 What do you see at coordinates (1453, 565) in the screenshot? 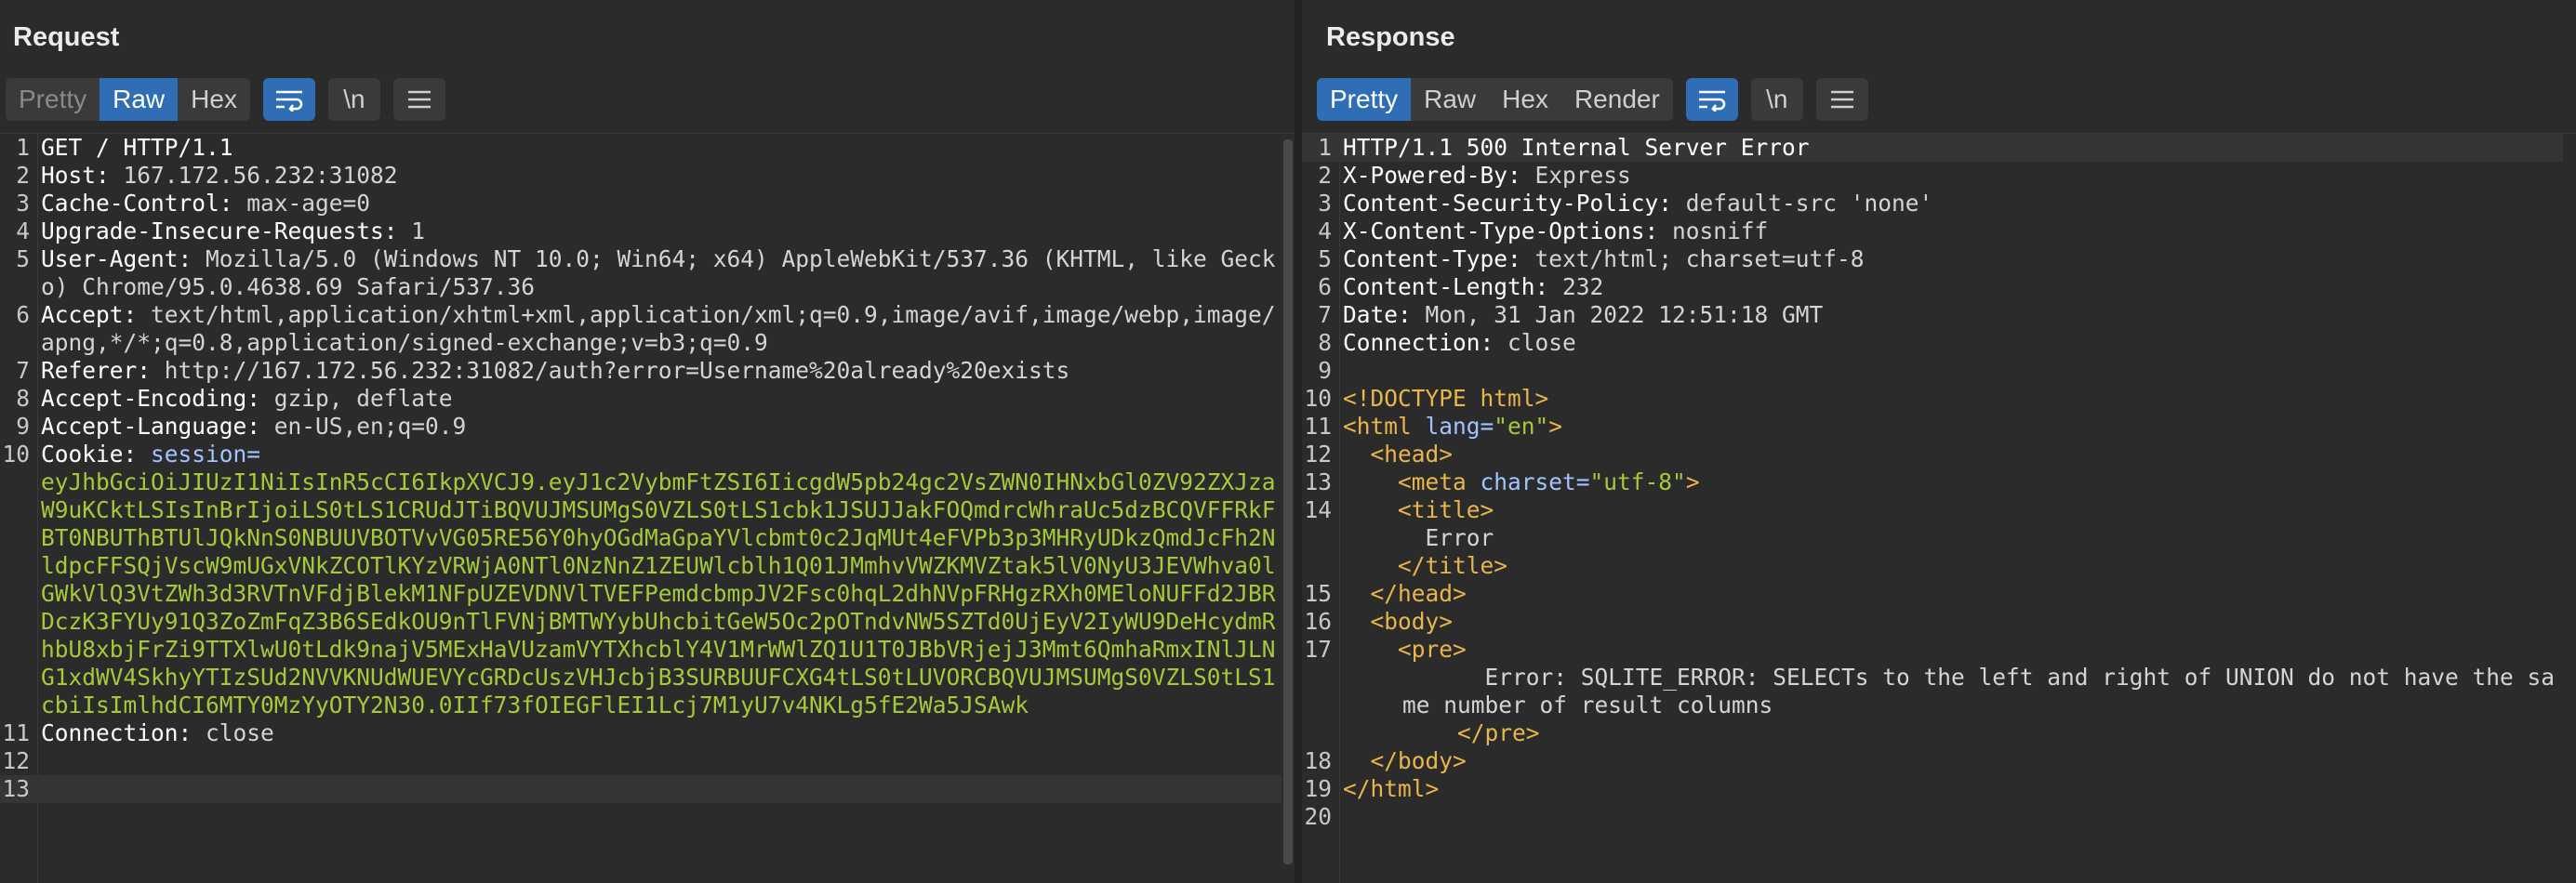
I see `html-tag: </title>` at bounding box center [1453, 565].